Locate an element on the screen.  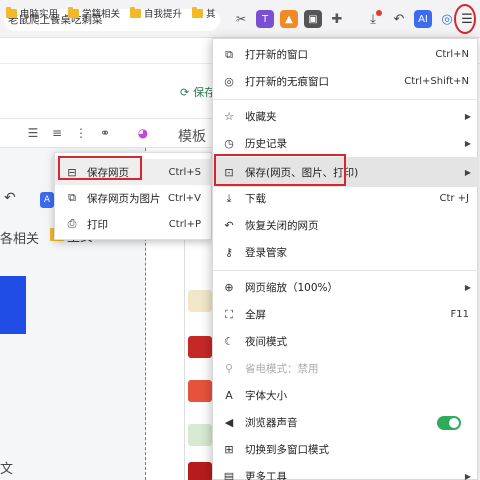
inner-undo-icon: ↶ is located at coordinates (10, 198).